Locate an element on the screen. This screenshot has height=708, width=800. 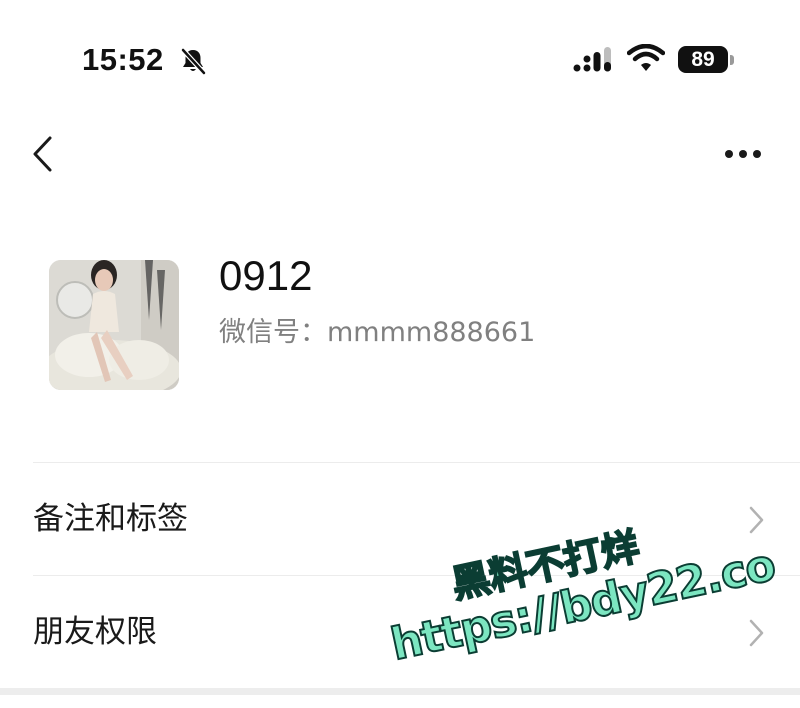
battery-cap is located at coordinates (732, 60).